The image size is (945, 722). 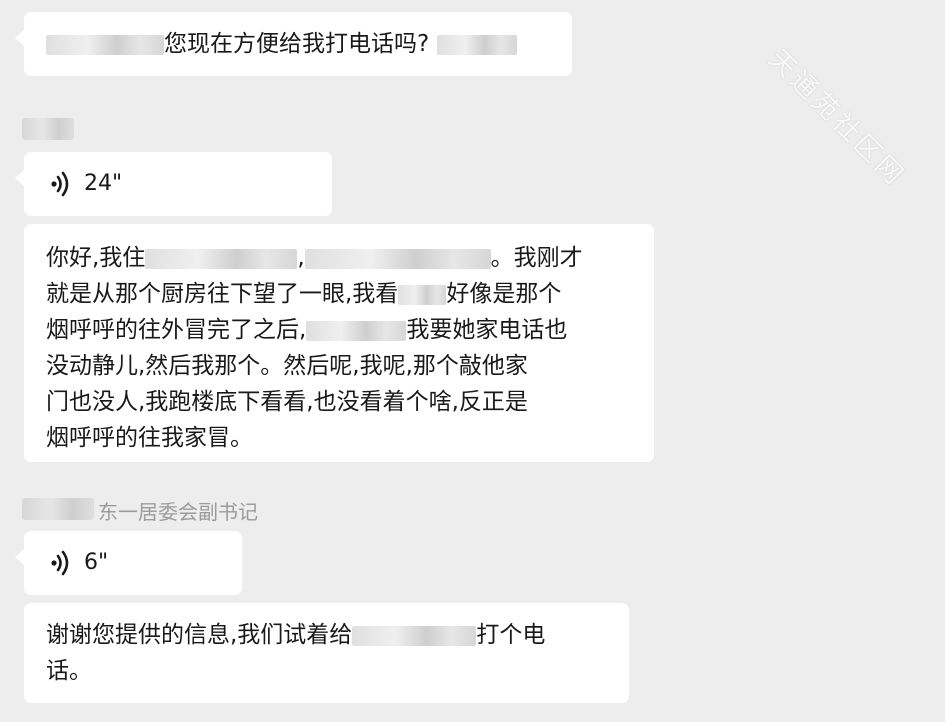 What do you see at coordinates (326, 653) in the screenshot?
I see `message-bubble: 谢谢您提供的信息,我们试着给 打个电 话。` at bounding box center [326, 653].